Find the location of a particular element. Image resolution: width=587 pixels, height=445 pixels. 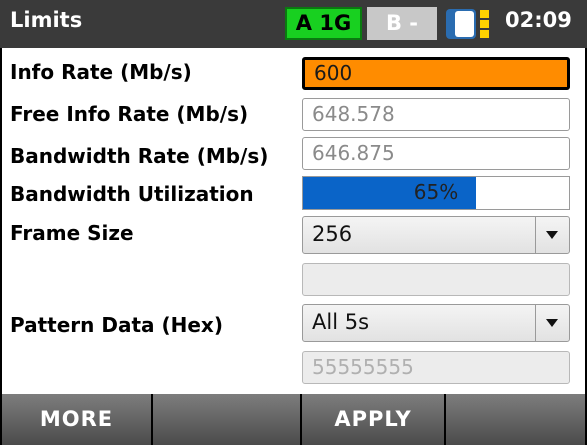

softkey-2-button is located at coordinates (226, 419).